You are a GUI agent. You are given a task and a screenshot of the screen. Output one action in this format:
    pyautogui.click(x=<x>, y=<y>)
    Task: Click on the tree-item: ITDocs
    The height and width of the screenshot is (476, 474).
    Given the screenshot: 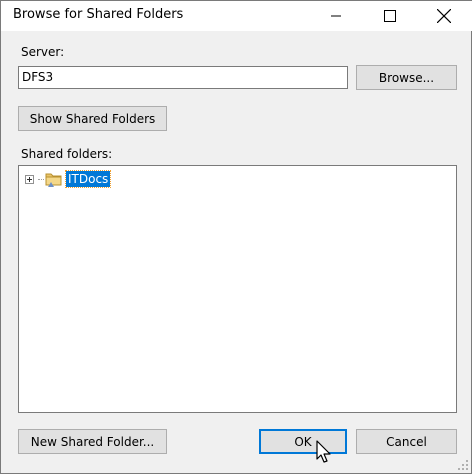 What is the action you would take?
    pyautogui.click(x=68, y=179)
    